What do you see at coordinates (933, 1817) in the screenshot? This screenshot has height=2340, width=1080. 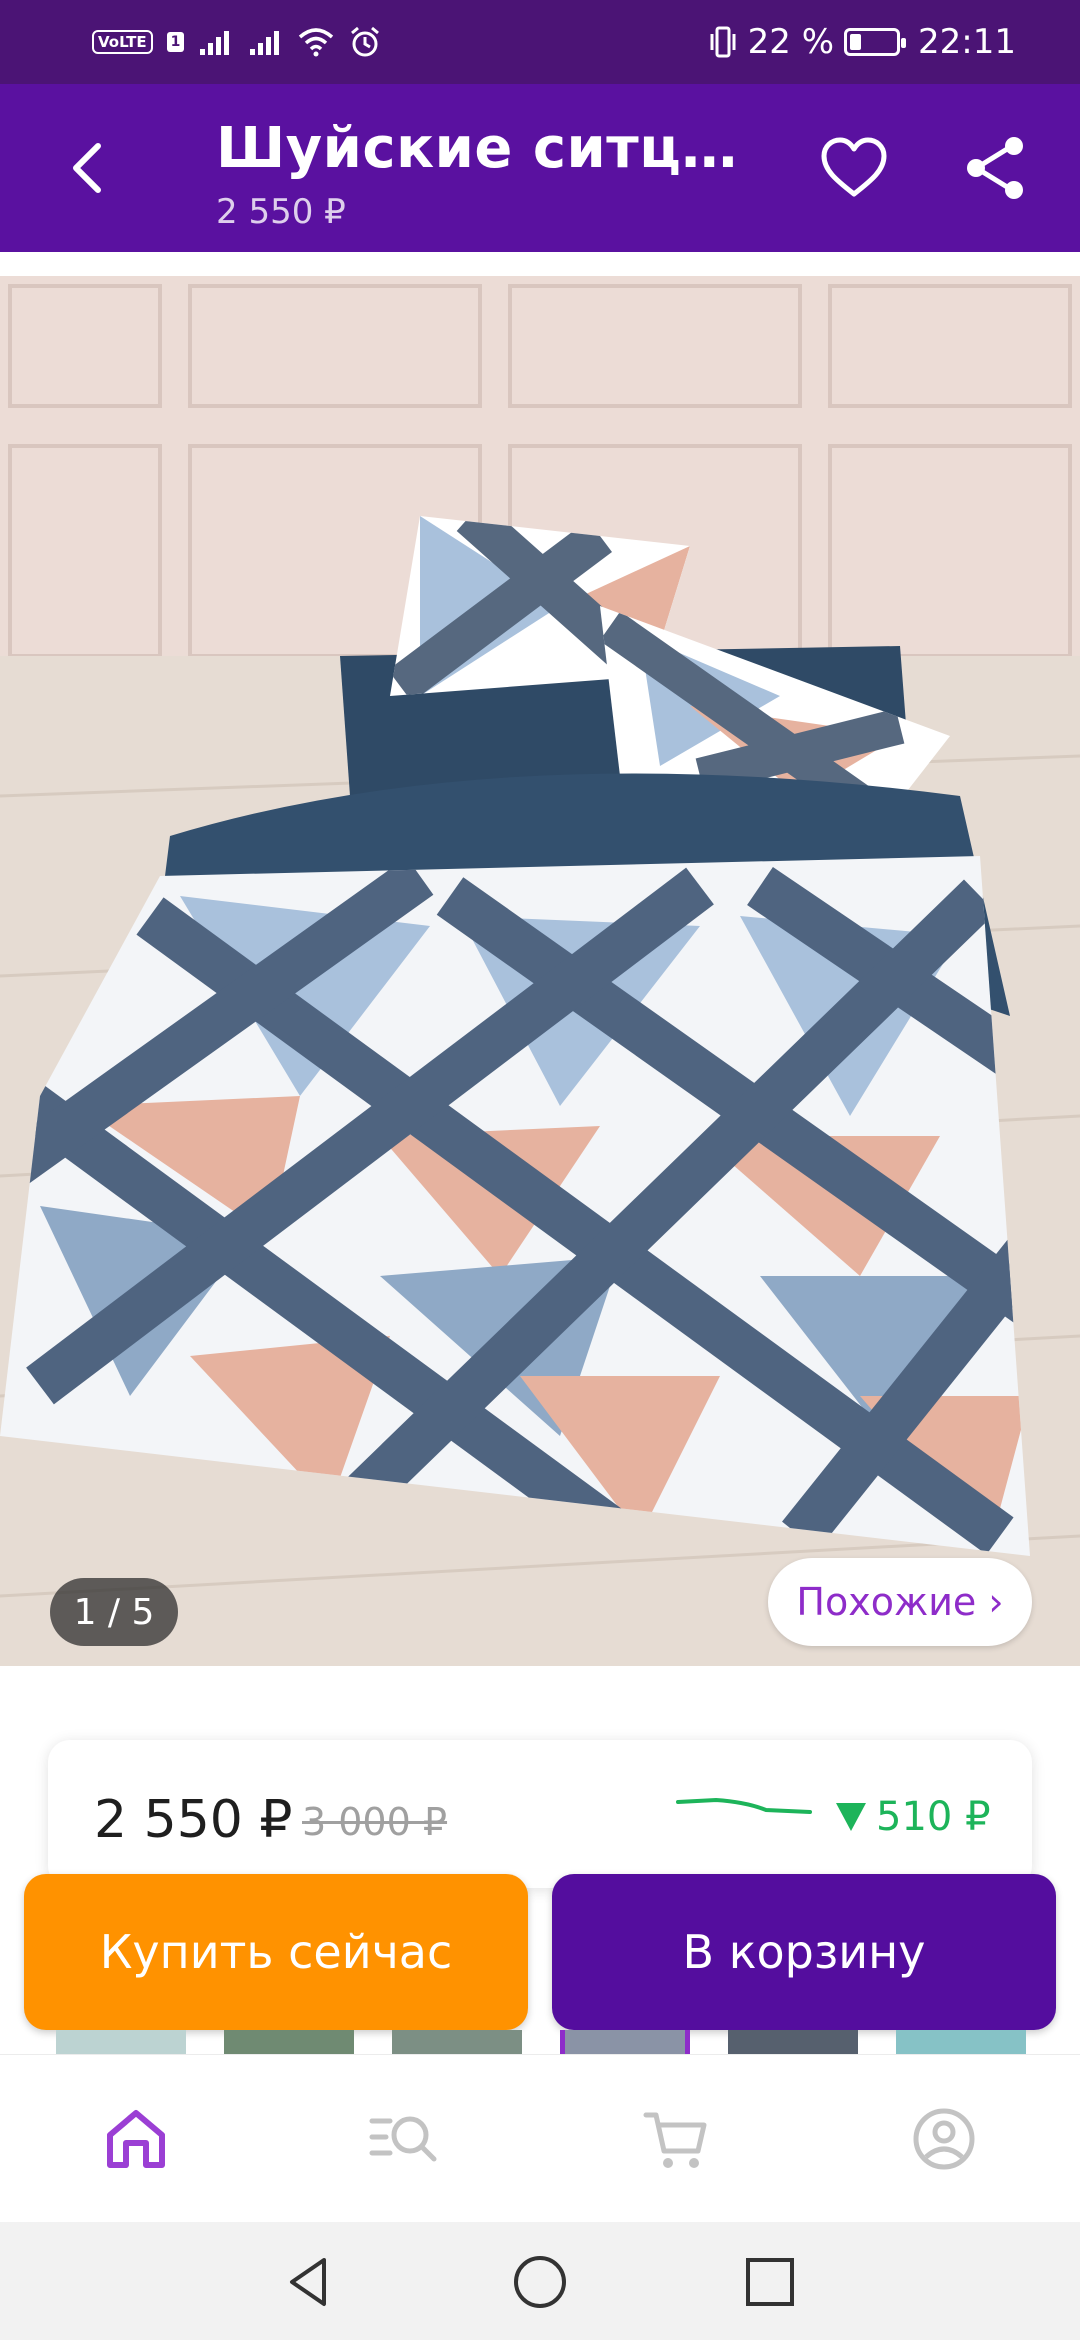 I see `price-drop-amount: 510 ₽` at bounding box center [933, 1817].